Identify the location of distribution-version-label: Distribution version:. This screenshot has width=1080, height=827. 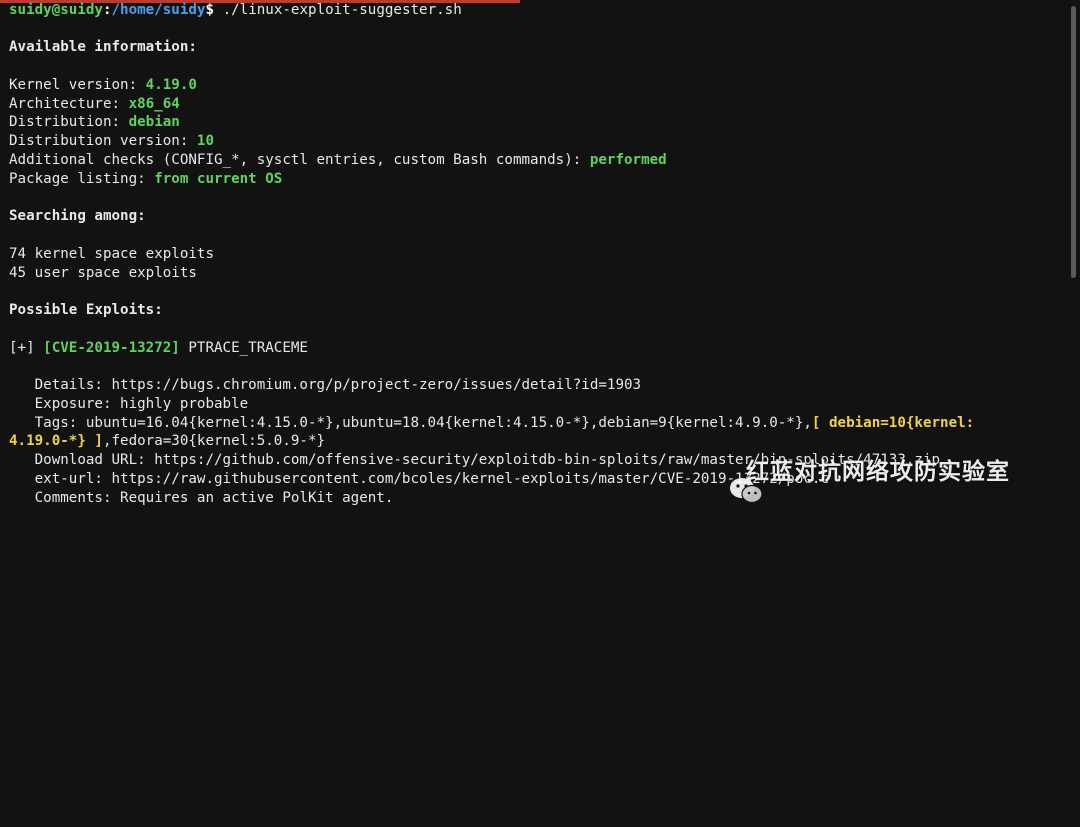
(103, 141).